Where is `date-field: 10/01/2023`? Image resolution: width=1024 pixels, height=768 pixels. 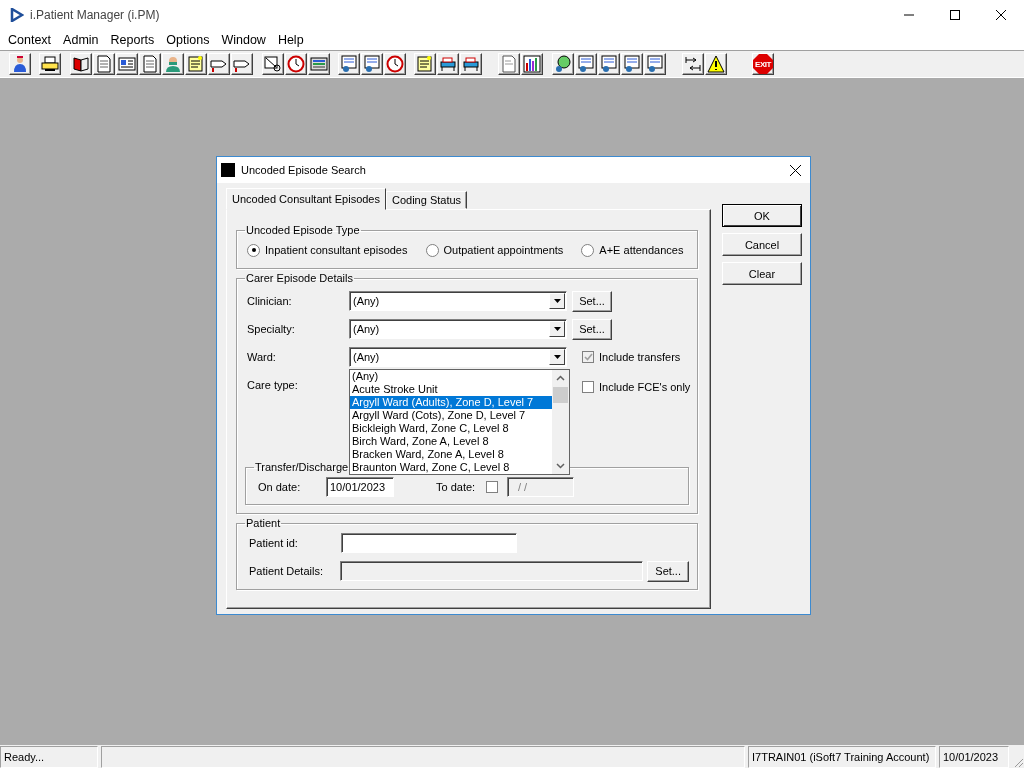 date-field: 10/01/2023 is located at coordinates (360, 487).